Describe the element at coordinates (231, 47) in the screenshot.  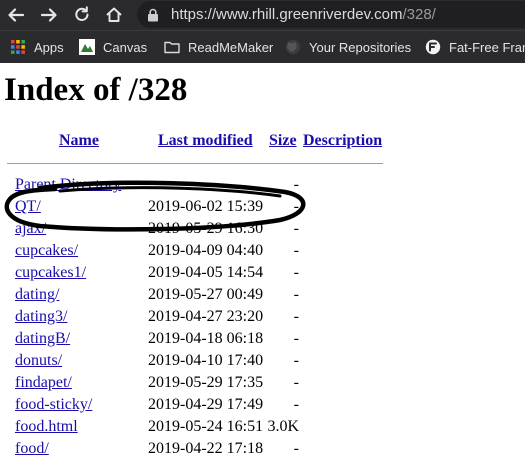
I see `bookmark-label: ReadMeMaker` at that location.